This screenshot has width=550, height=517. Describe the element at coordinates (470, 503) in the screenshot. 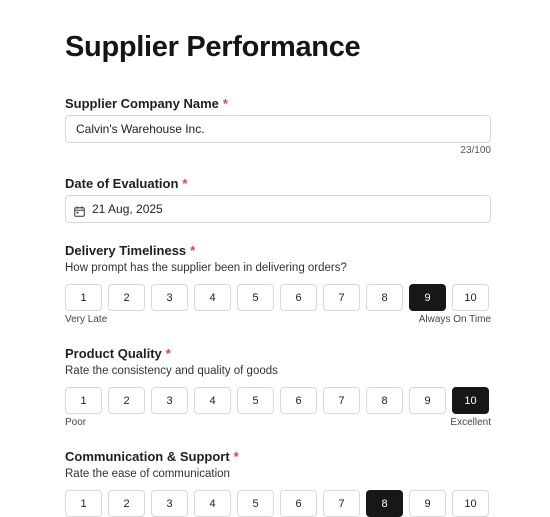

I see `communication-option-10: 10` at that location.